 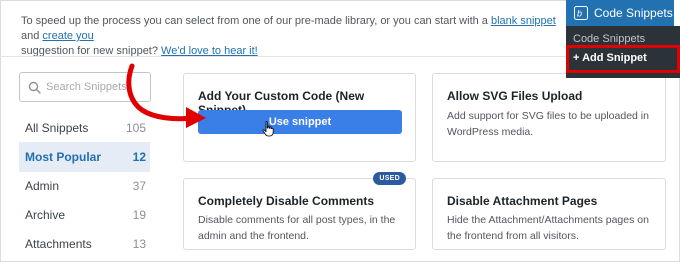 I want to click on category-label: Archive, so click(x=45, y=215).